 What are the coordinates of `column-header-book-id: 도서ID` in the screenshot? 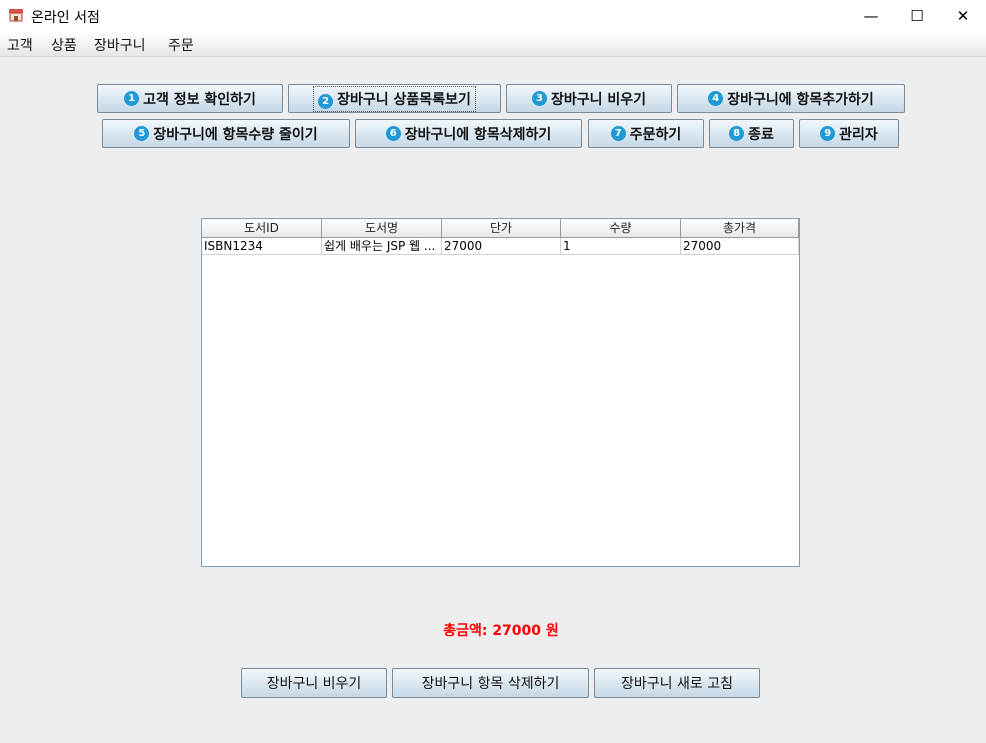 It's located at (262, 228).